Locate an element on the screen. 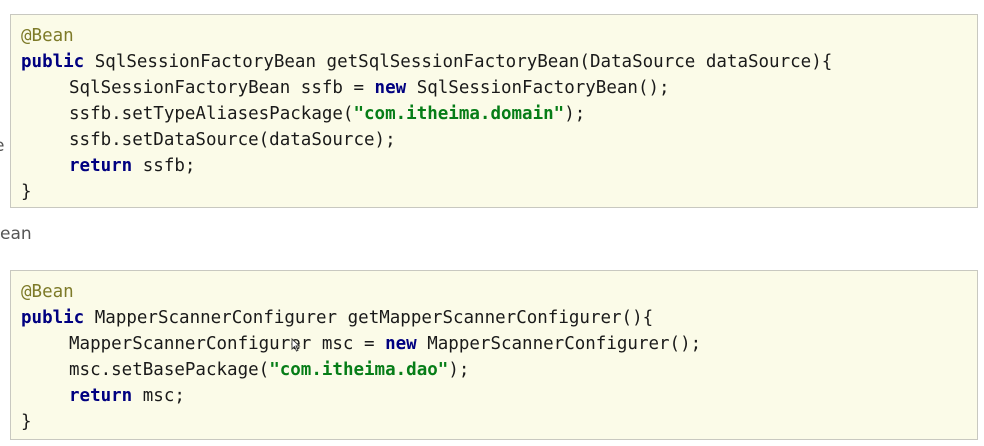 The image size is (984, 446). code-line: return ssfb; is located at coordinates (499, 166).